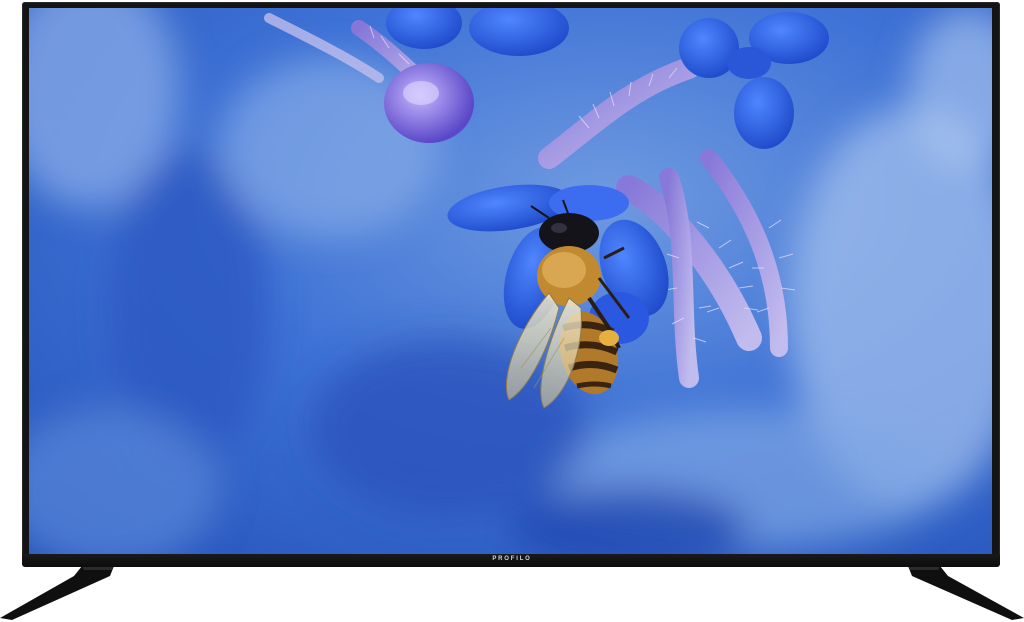  I want to click on tv-stand-right, so click(966, 593).